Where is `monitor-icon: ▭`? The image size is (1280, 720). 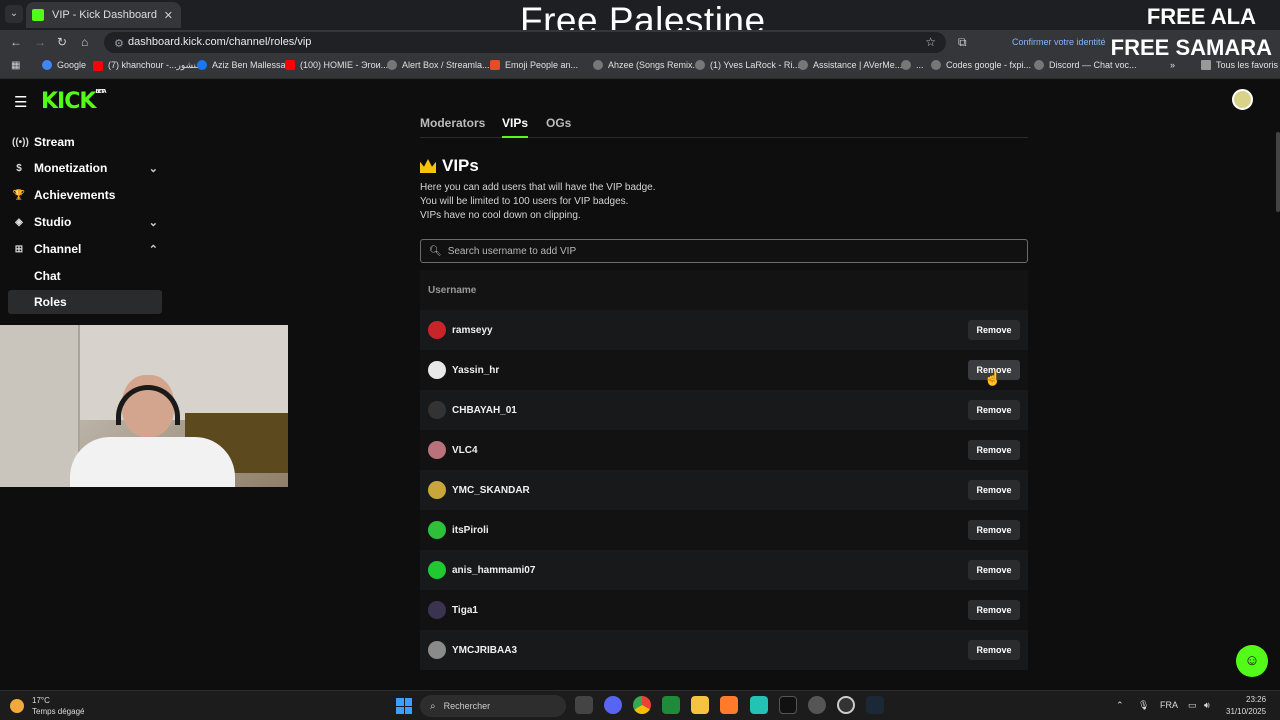
monitor-icon: ▭ is located at coordinates (1192, 705).